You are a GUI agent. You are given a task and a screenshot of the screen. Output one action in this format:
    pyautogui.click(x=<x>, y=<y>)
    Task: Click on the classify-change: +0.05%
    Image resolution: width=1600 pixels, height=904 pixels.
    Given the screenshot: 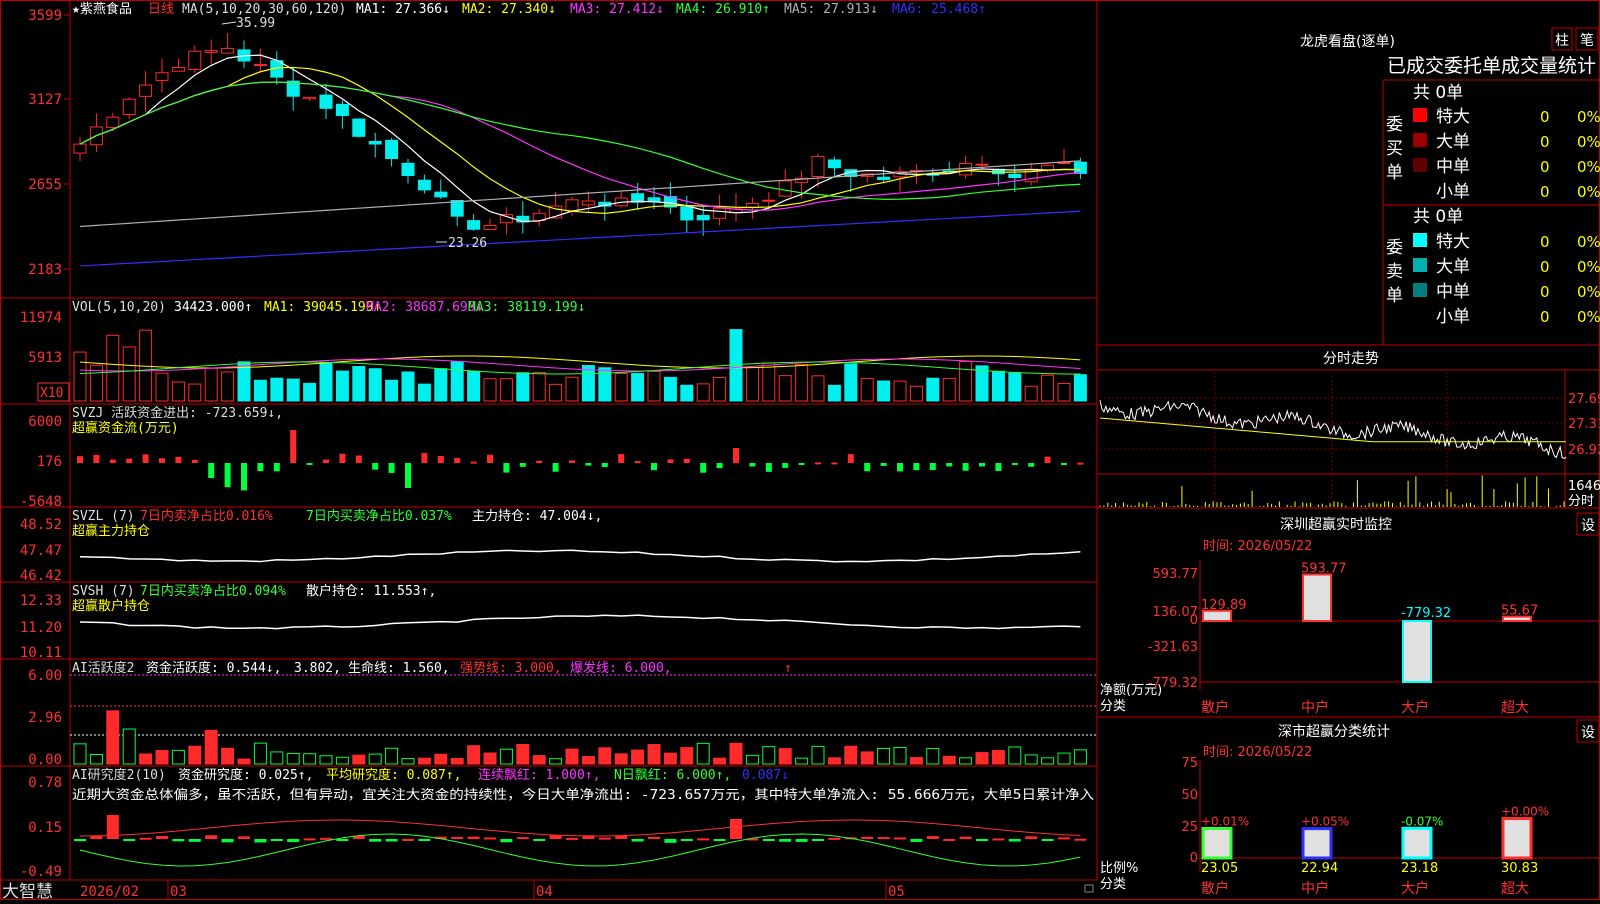 What is the action you would take?
    pyautogui.click(x=1325, y=822)
    